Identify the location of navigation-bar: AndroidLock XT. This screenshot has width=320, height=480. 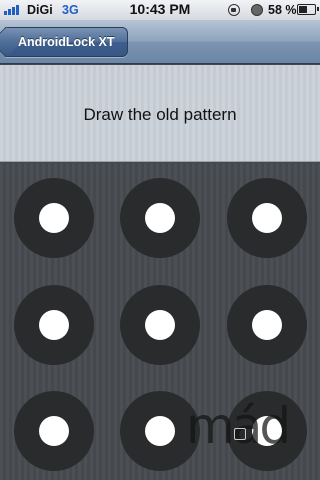
(160, 42).